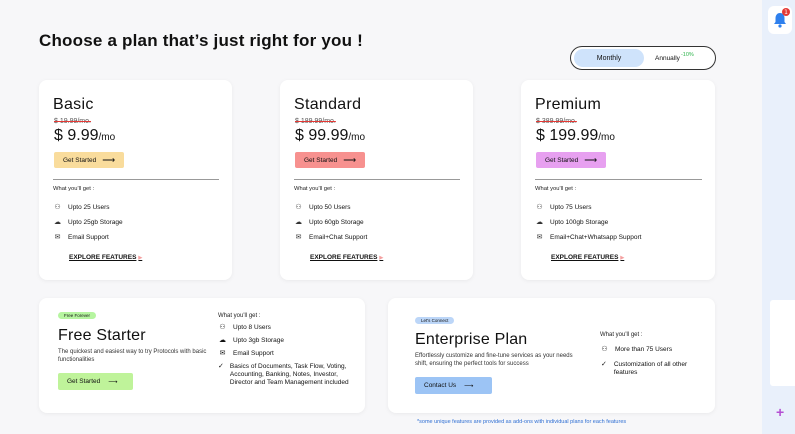 This screenshot has width=795, height=434. Describe the element at coordinates (95, 222) in the screenshot. I see `plan-feature-label: Upto 25gb Storage` at that location.